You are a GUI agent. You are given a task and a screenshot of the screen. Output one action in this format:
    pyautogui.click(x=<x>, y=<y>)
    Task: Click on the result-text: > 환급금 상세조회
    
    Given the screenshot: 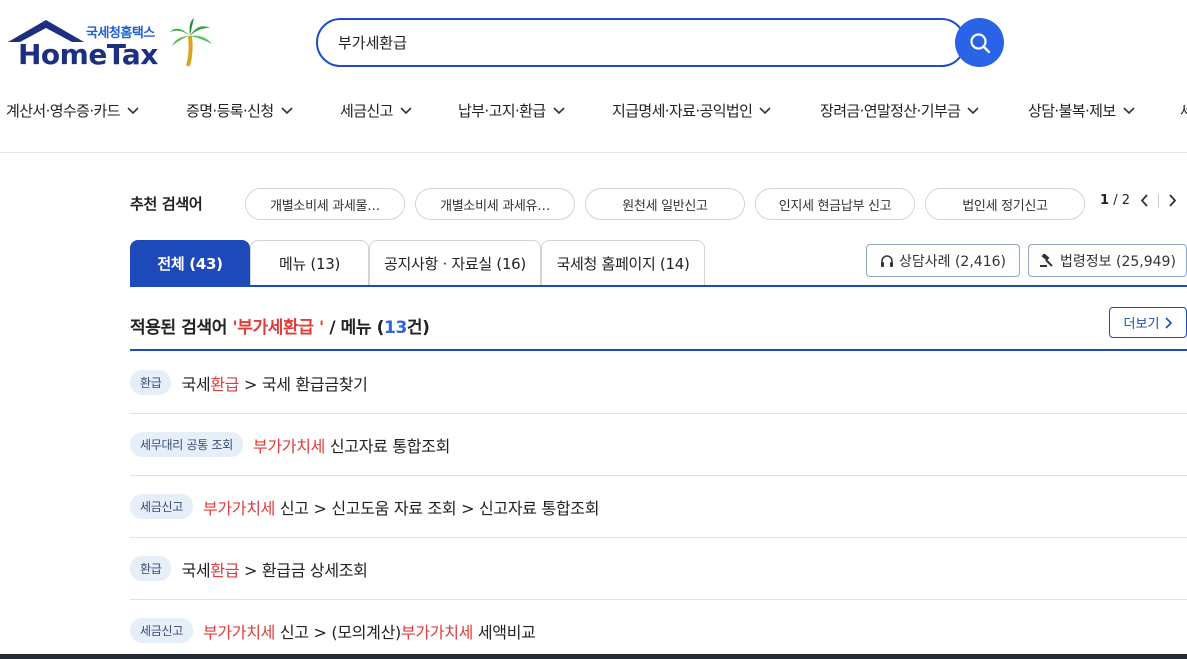 What is the action you would take?
    pyautogui.click(x=303, y=570)
    